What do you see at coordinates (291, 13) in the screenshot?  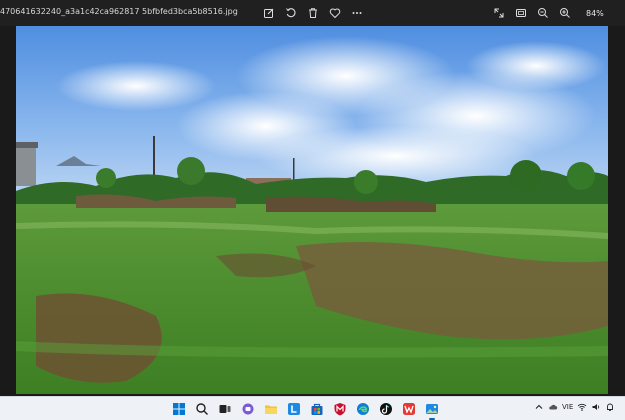 I see `rotate-icon` at bounding box center [291, 13].